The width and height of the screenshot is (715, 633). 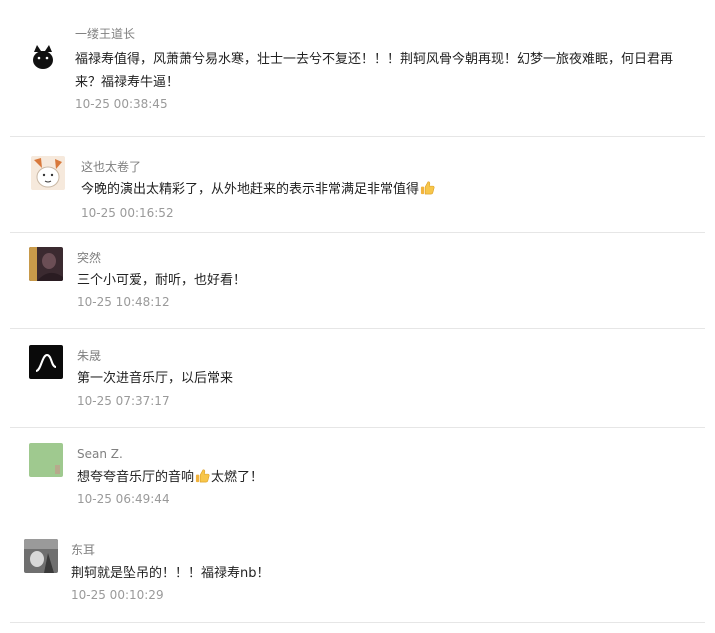 I want to click on comment-text: 想夸夸音乐厅的音响, so click(x=136, y=477).